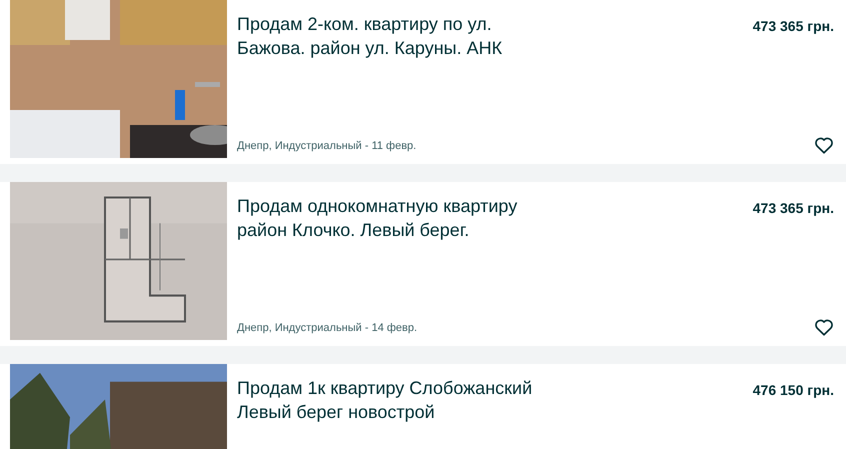 This screenshot has width=846, height=449. What do you see at coordinates (387, 400) in the screenshot?
I see `listing-title: Продам 1к квартиру Слобожанский Левый берег новострой` at bounding box center [387, 400].